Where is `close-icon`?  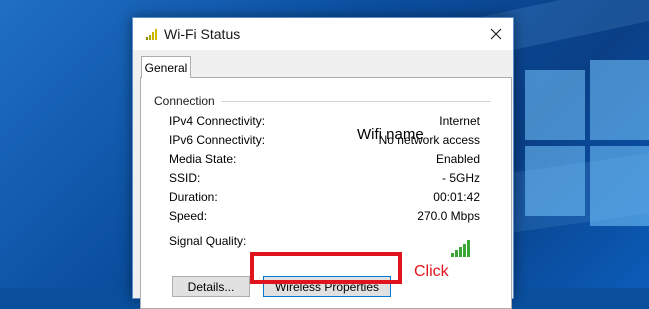
close-icon is located at coordinates (496, 34).